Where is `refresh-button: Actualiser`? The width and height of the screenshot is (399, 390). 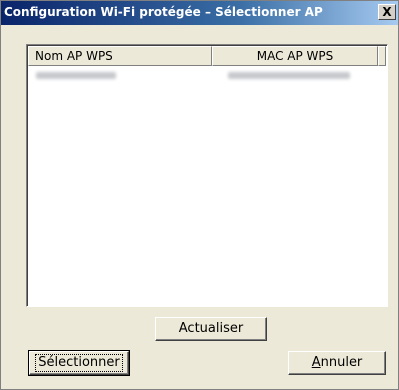
refresh-button: Actualiser is located at coordinates (211, 329).